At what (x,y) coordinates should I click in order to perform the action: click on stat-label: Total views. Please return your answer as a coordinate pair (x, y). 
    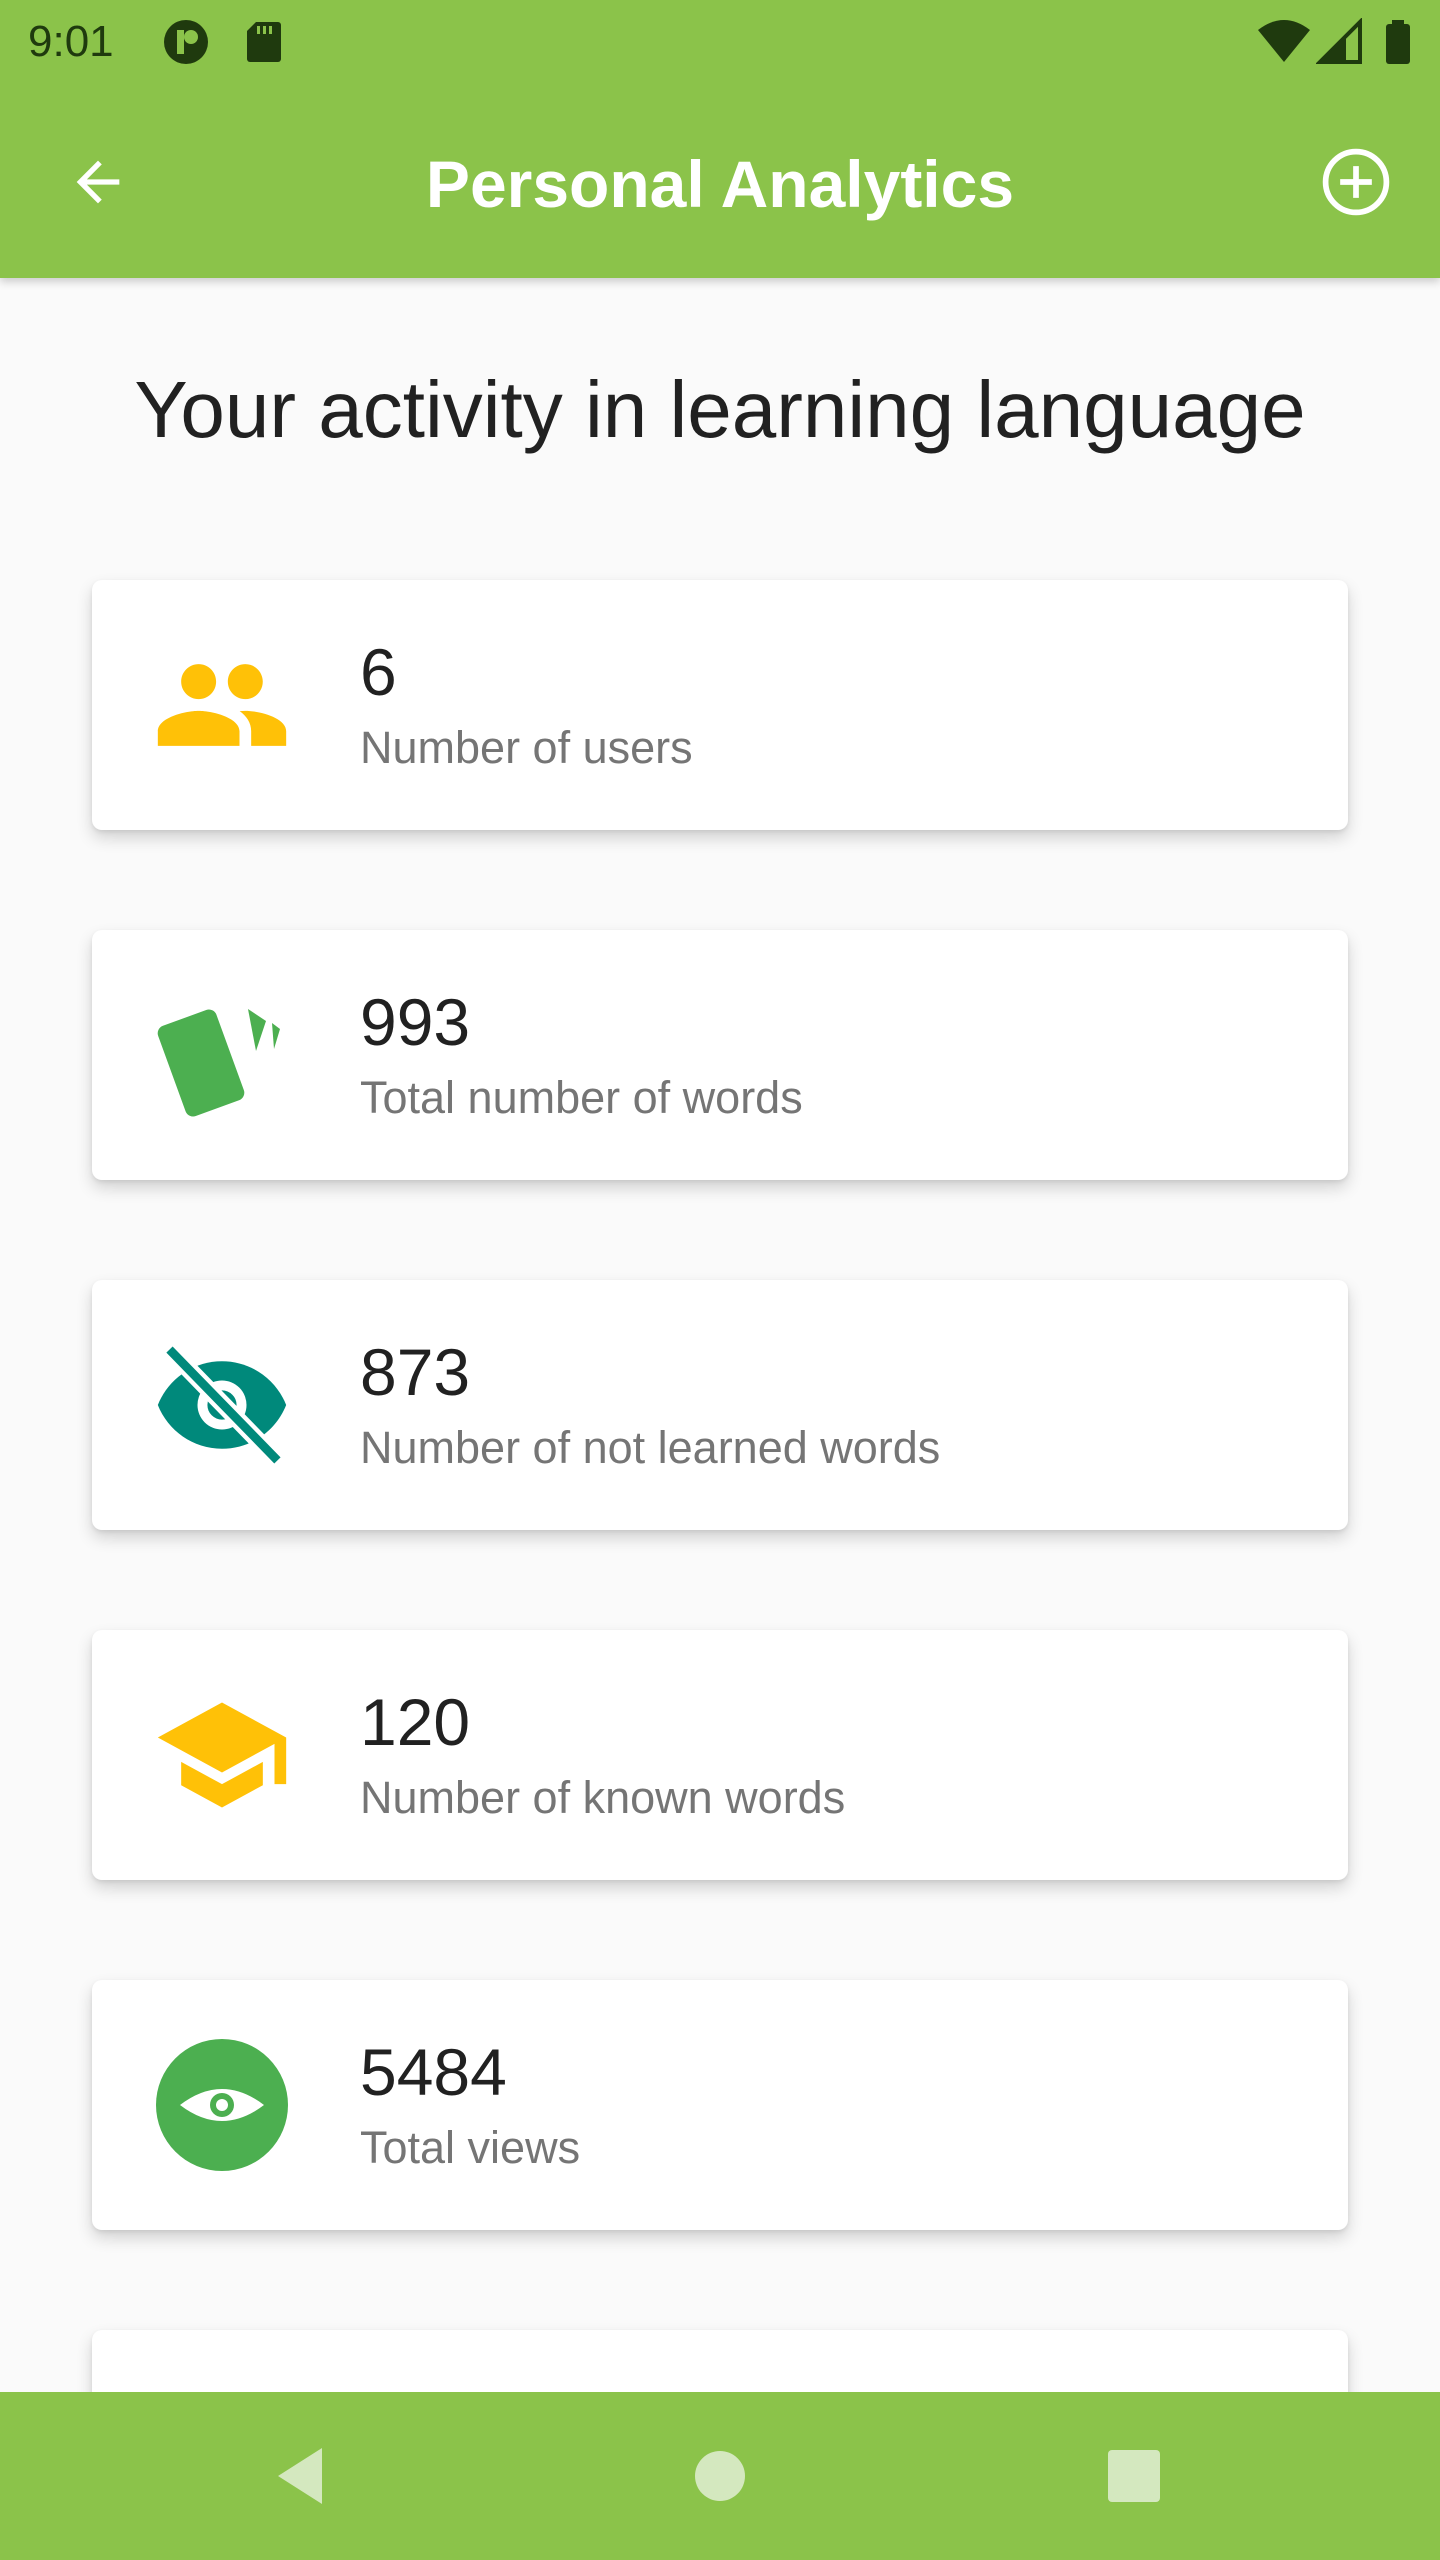
    Looking at the image, I should click on (470, 2147).